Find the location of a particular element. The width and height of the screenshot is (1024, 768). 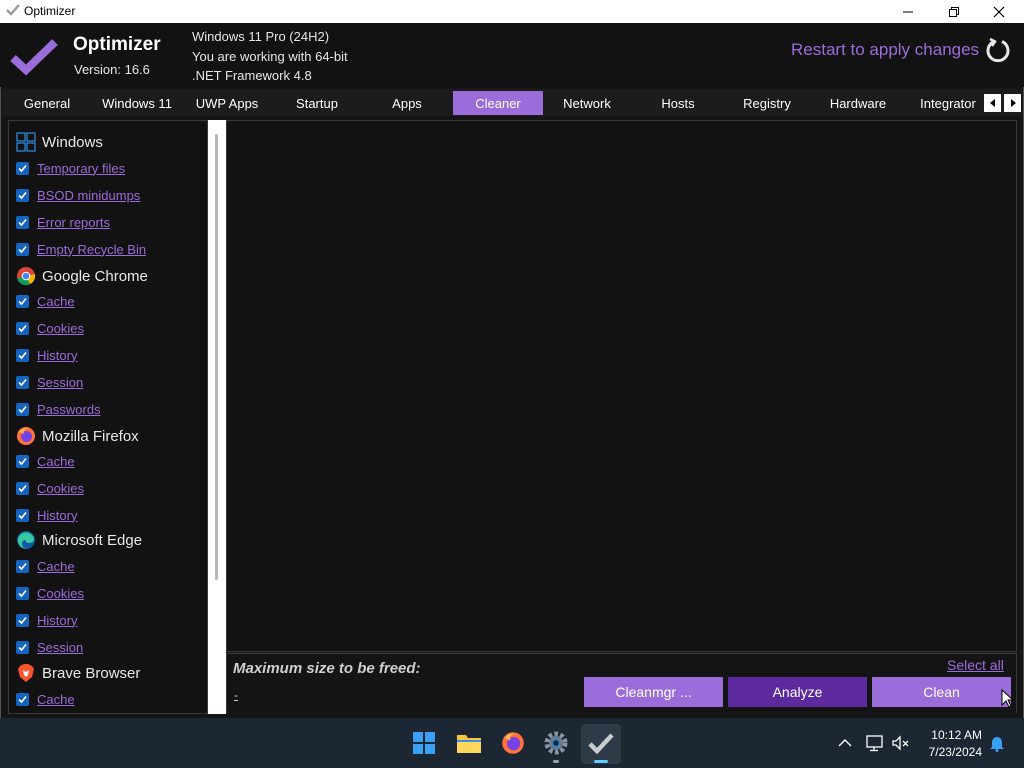

option-label: Error reports is located at coordinates (73, 222).